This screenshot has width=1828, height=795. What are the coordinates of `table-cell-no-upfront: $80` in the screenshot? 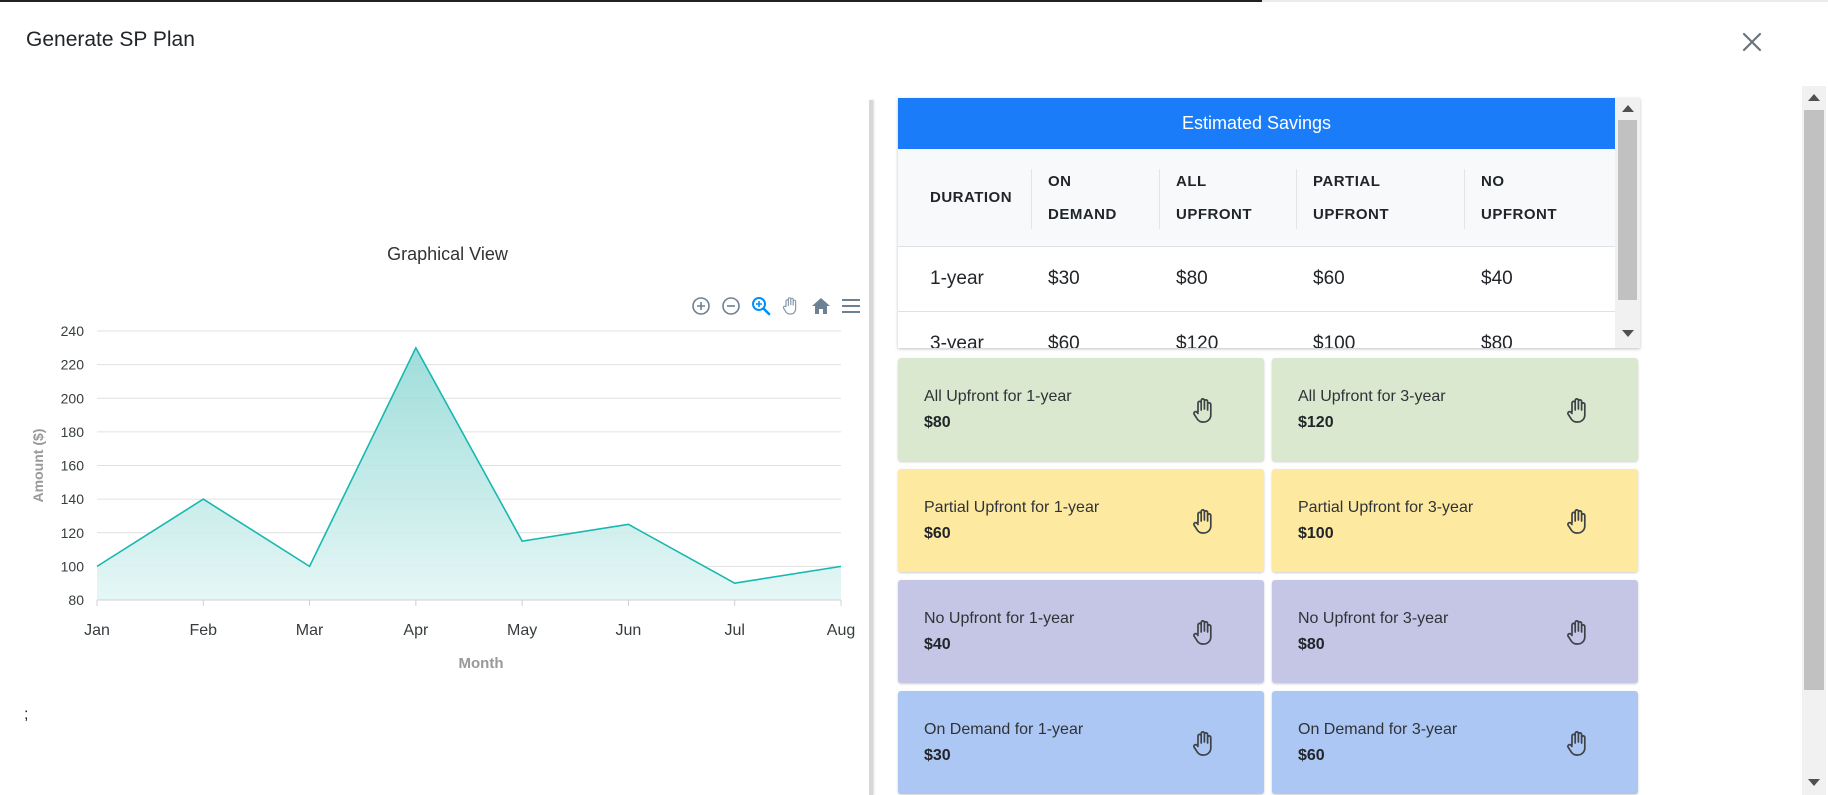 It's located at (1497, 340).